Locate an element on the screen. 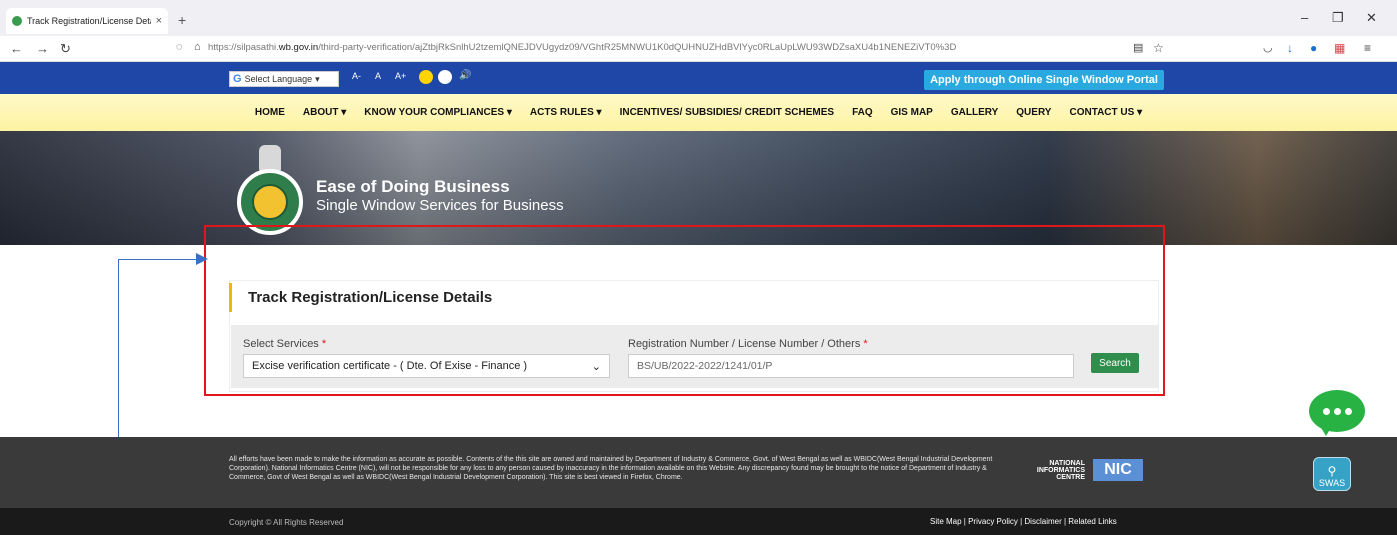 The image size is (1397, 535). font-decrease-button: A- is located at coordinates (356, 76).